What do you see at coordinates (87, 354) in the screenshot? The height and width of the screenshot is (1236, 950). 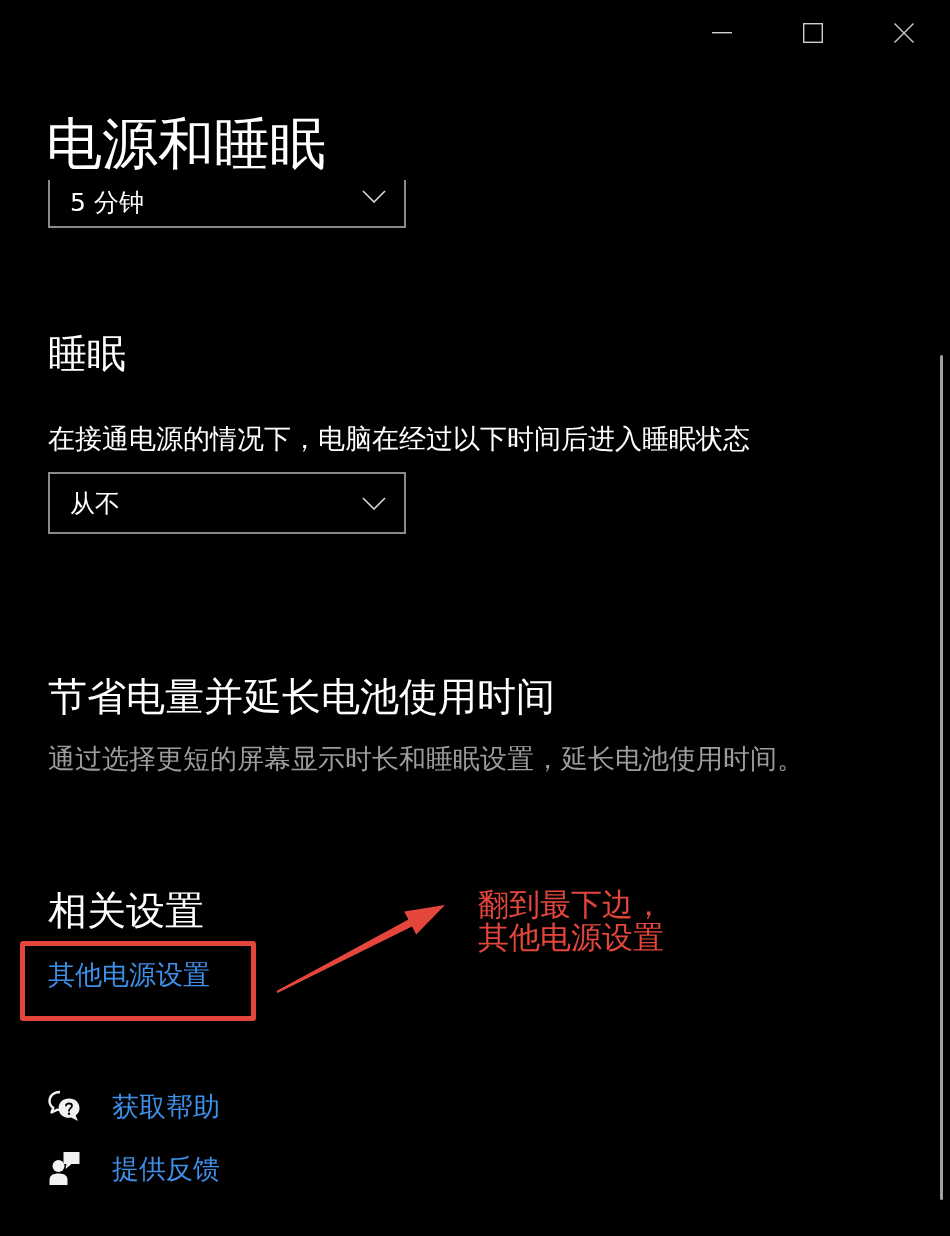 I see `section-heading: 睡眠` at bounding box center [87, 354].